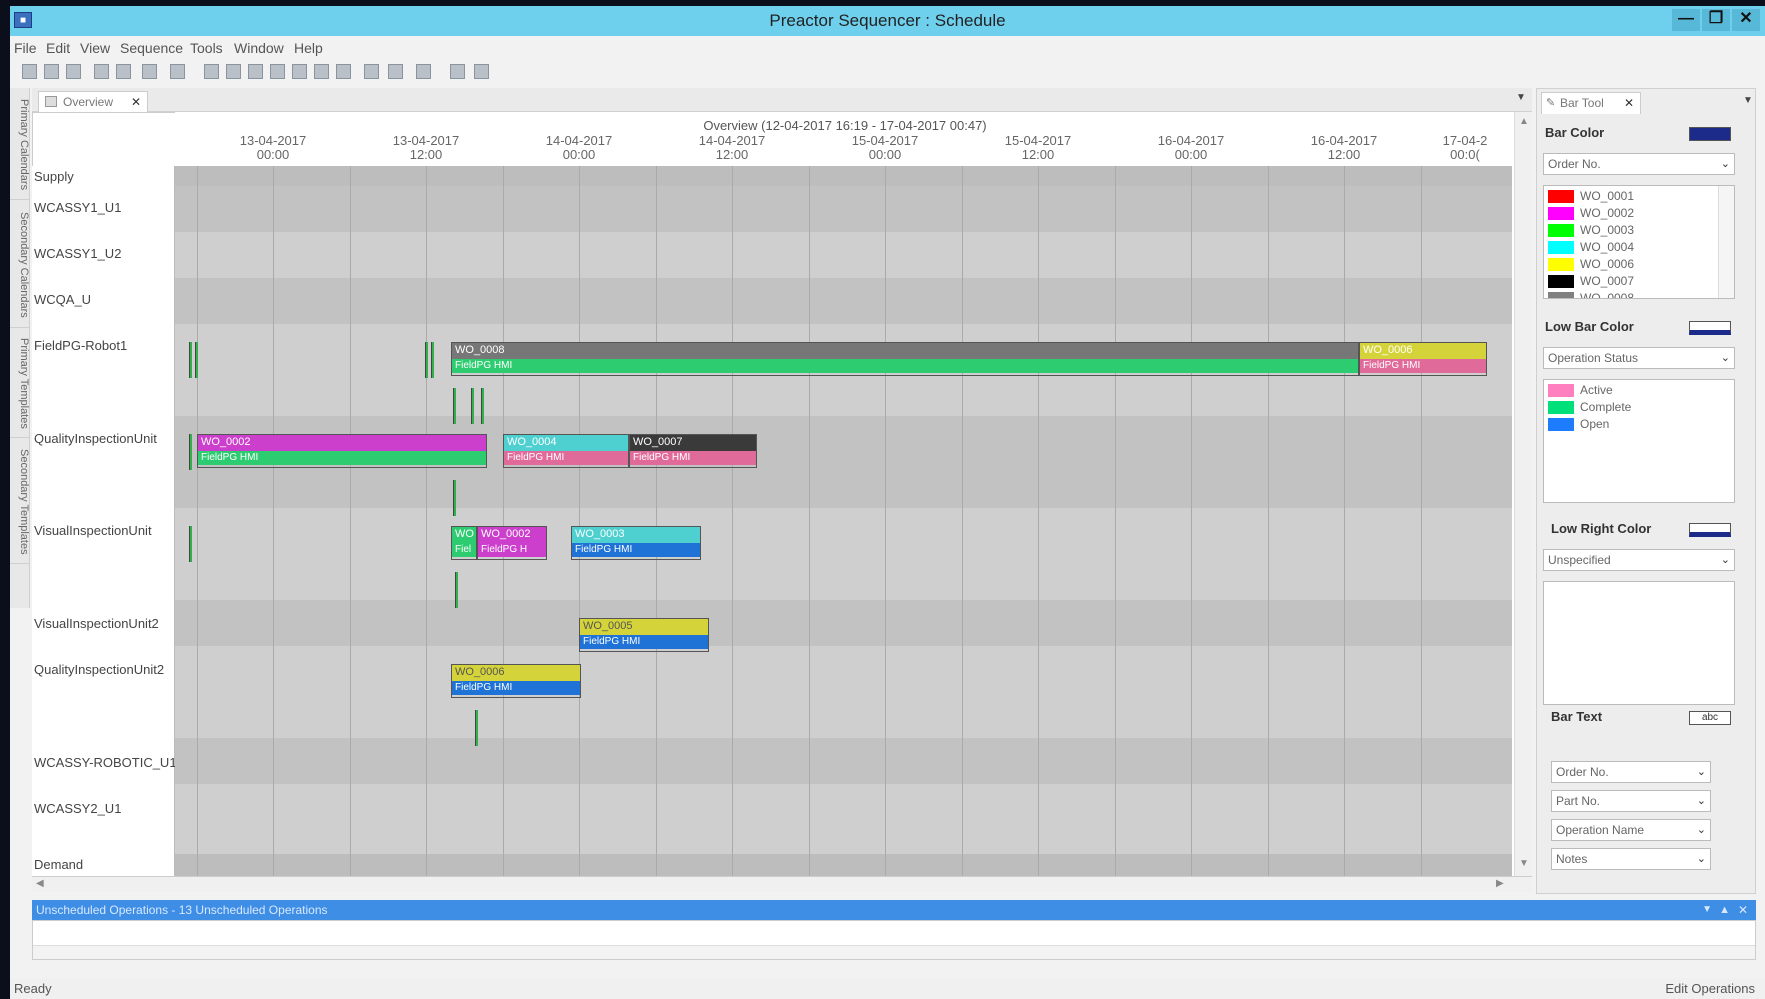  Describe the element at coordinates (512, 543) in the screenshot. I see `operation-bar: WO_0002 FieldPG H` at that location.